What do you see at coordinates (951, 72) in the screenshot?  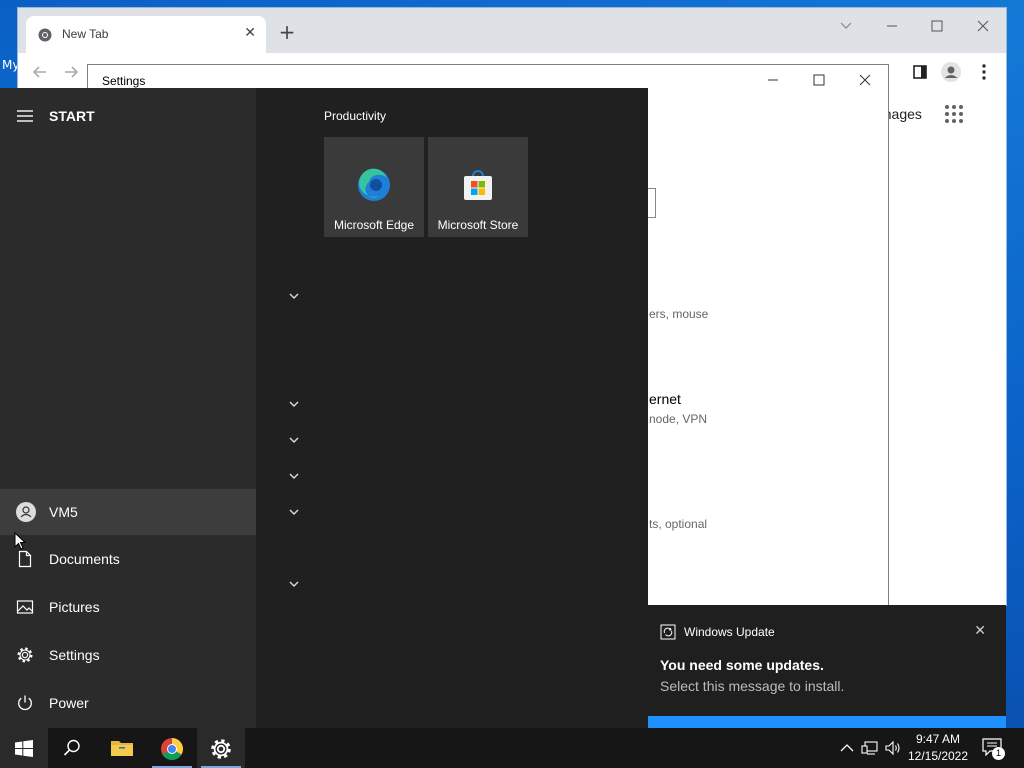 I see `profile-avatar-icon` at bounding box center [951, 72].